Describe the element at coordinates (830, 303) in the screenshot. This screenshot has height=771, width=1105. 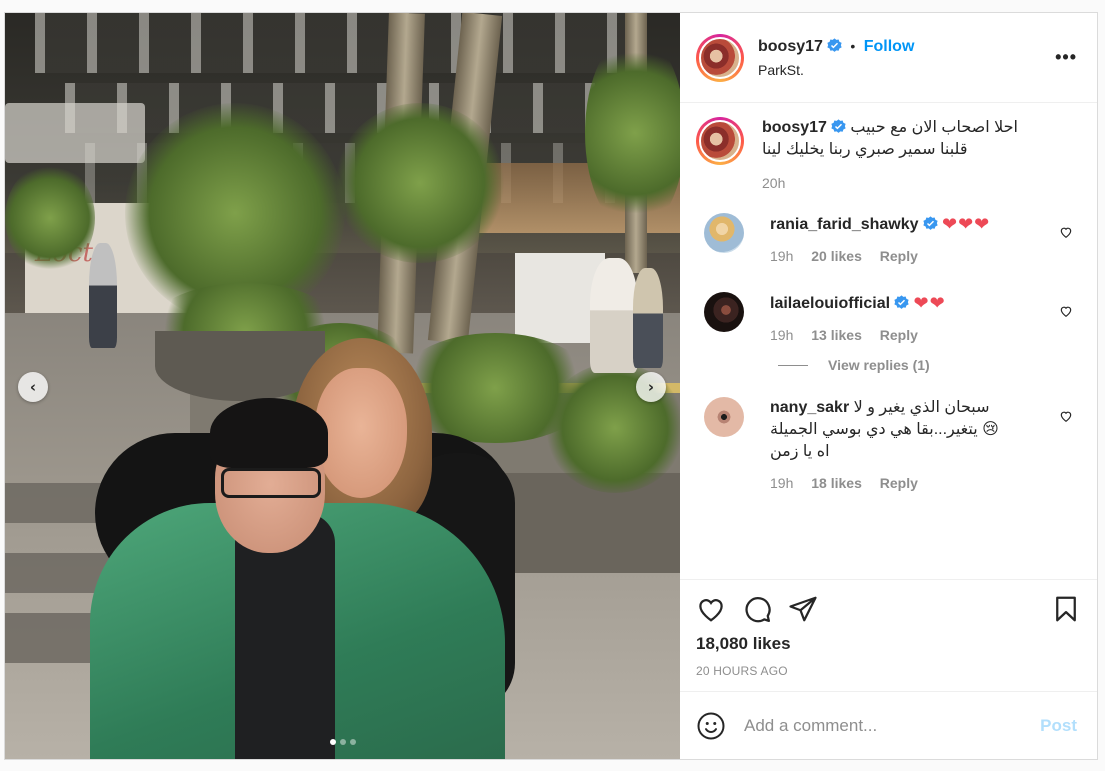
I see `commenter-username: lailaelouiofficial` at that location.